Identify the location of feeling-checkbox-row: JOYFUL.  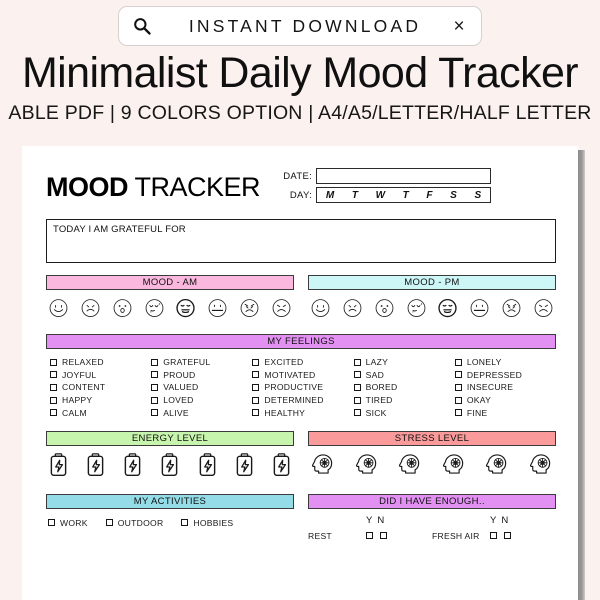
(100, 375).